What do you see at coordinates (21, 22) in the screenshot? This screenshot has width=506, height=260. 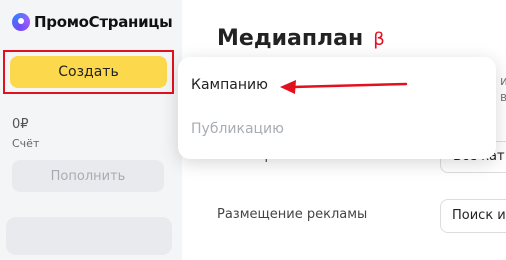 I see `logo-icon` at bounding box center [21, 22].